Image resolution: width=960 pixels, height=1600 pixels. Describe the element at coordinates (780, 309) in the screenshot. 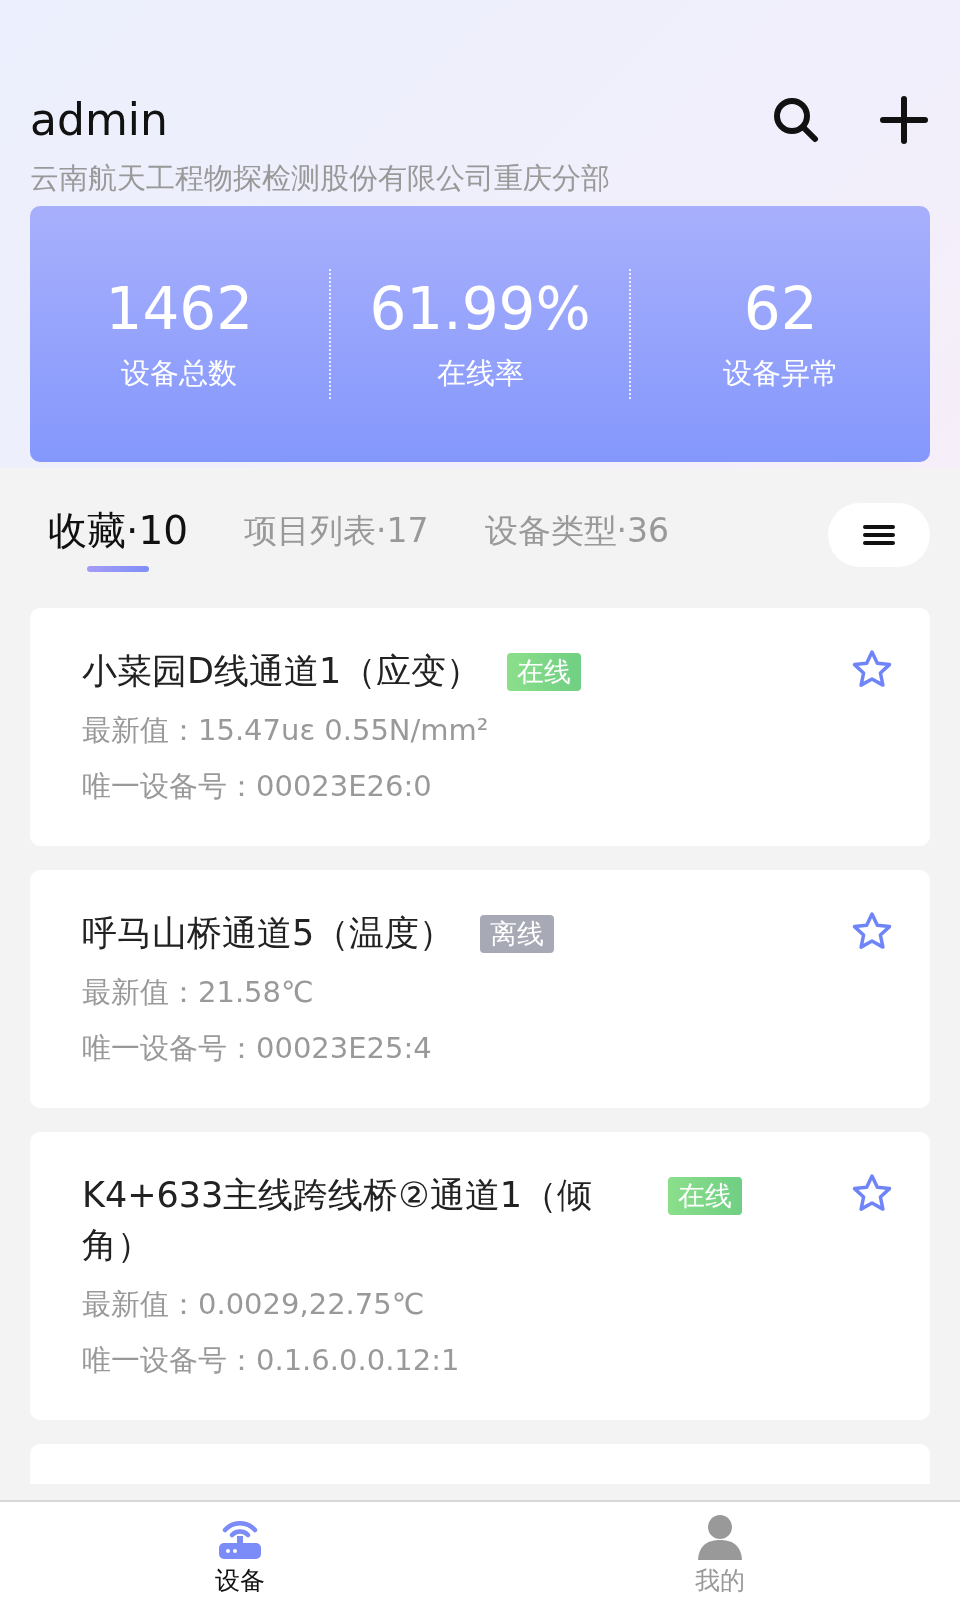

I see `stat-value: 62` at that location.